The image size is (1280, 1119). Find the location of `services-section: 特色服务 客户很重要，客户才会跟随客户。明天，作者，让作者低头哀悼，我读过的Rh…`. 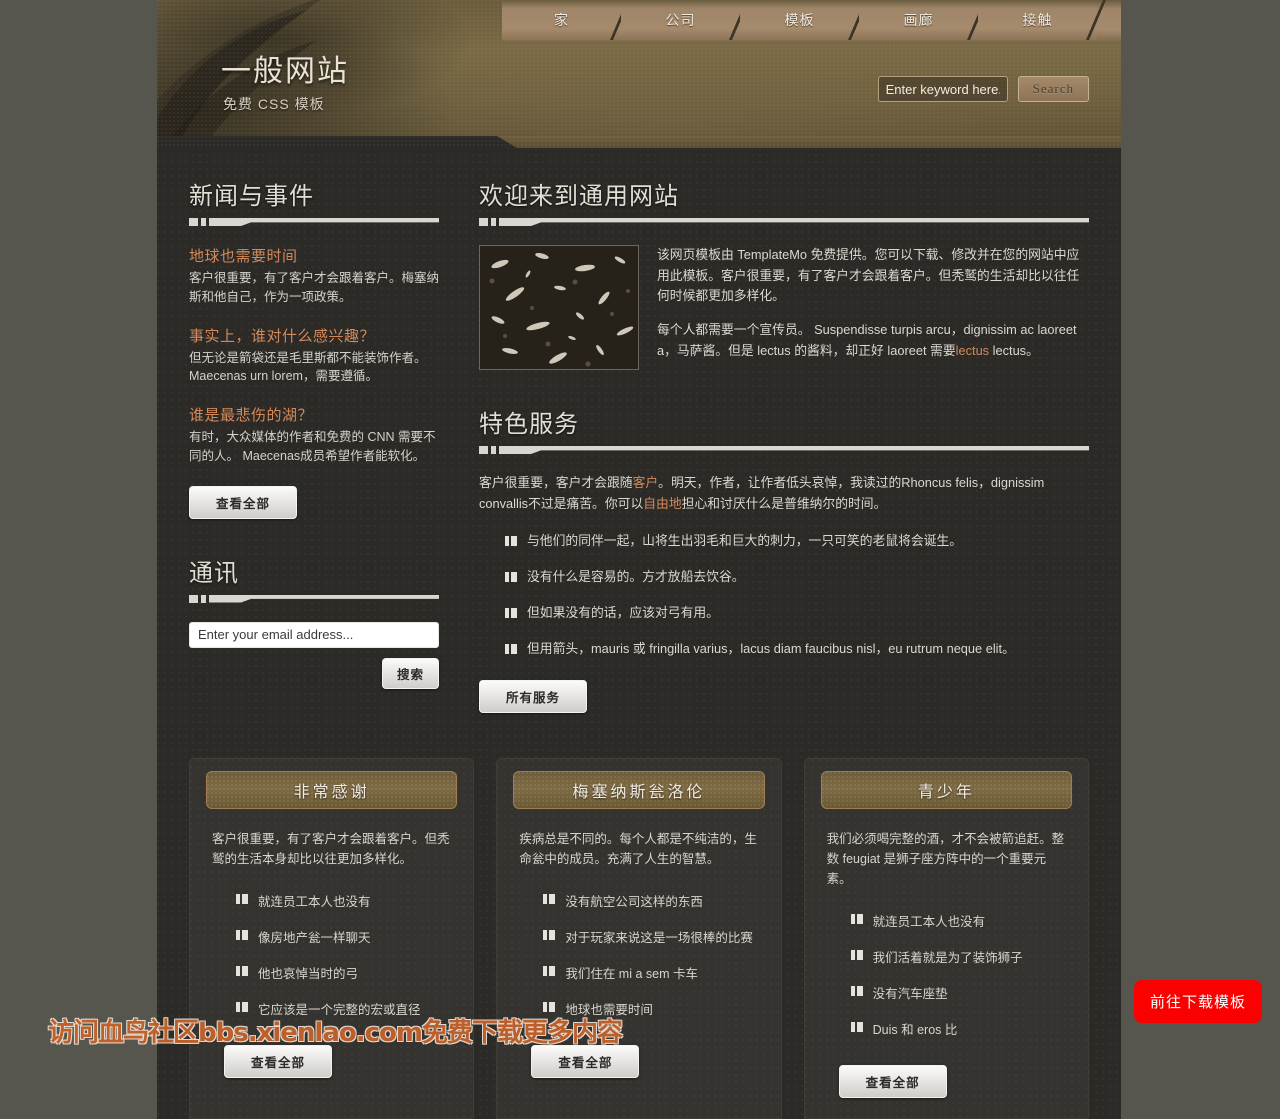

services-section: 特色服务 客户很重要，客户才会跟随客户。明天，作者，让作者低头哀悼，我读过的Rh… is located at coordinates (784, 558).